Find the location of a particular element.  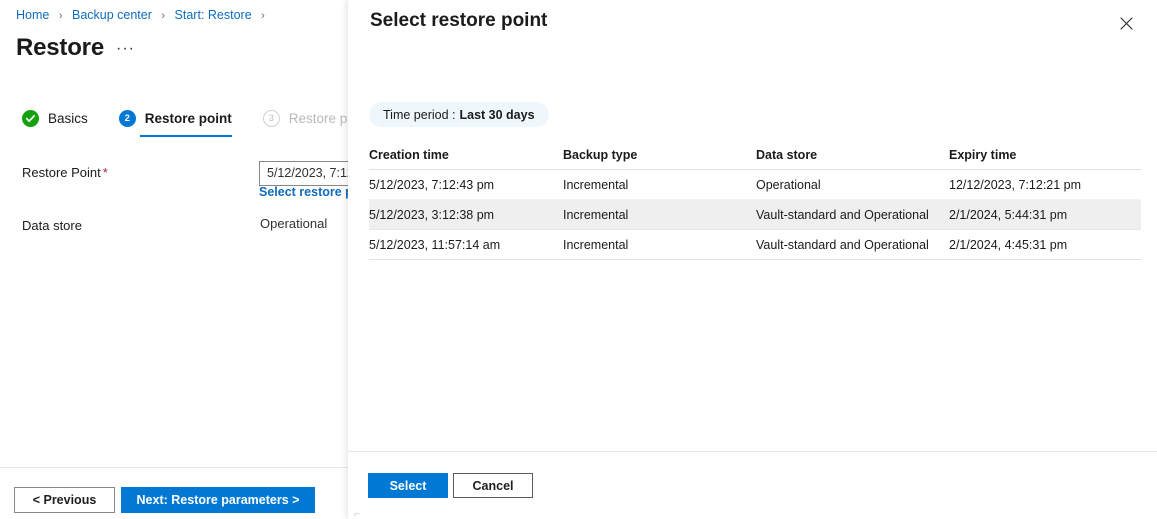

cell-creation-time: 5/12/2023, 3:12:38 pm is located at coordinates (432, 215).